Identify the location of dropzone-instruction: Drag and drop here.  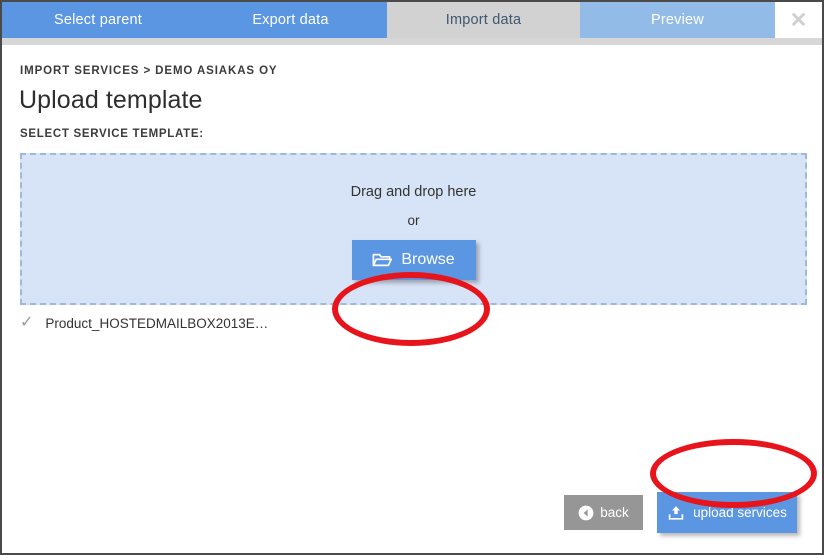
(413, 192).